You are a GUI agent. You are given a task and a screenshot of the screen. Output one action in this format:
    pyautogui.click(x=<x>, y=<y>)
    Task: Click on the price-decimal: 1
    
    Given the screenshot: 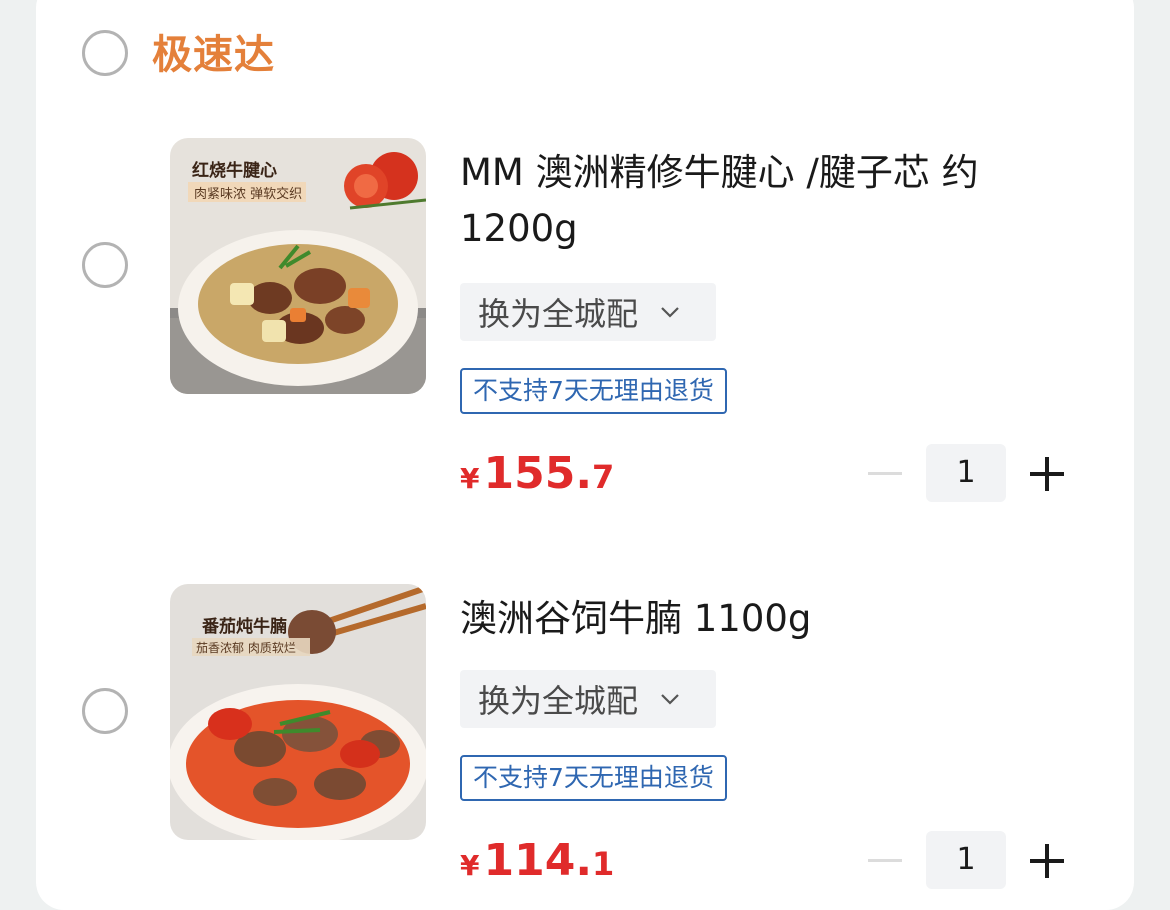 What is the action you would take?
    pyautogui.click(x=603, y=864)
    